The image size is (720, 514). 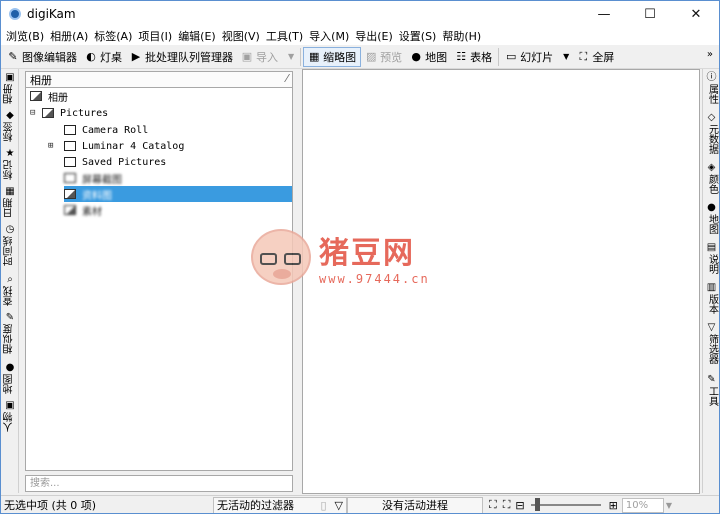 What do you see at coordinates (711, 379) in the screenshot?
I see `wrench-icon: ✎` at bounding box center [711, 379].